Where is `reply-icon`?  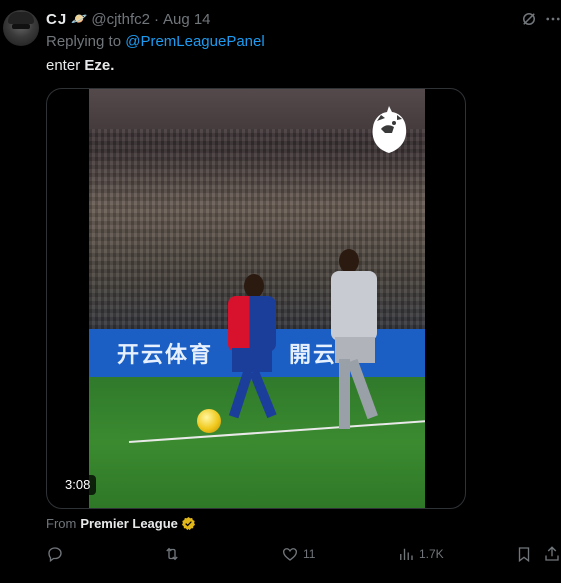
reply-icon is located at coordinates (55, 555).